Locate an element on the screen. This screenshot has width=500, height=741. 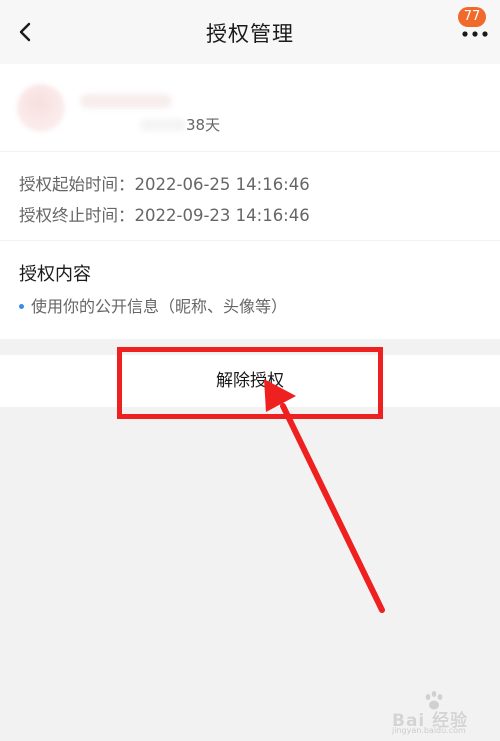
navigation-bar: 授权管理 77 is located at coordinates (250, 32).